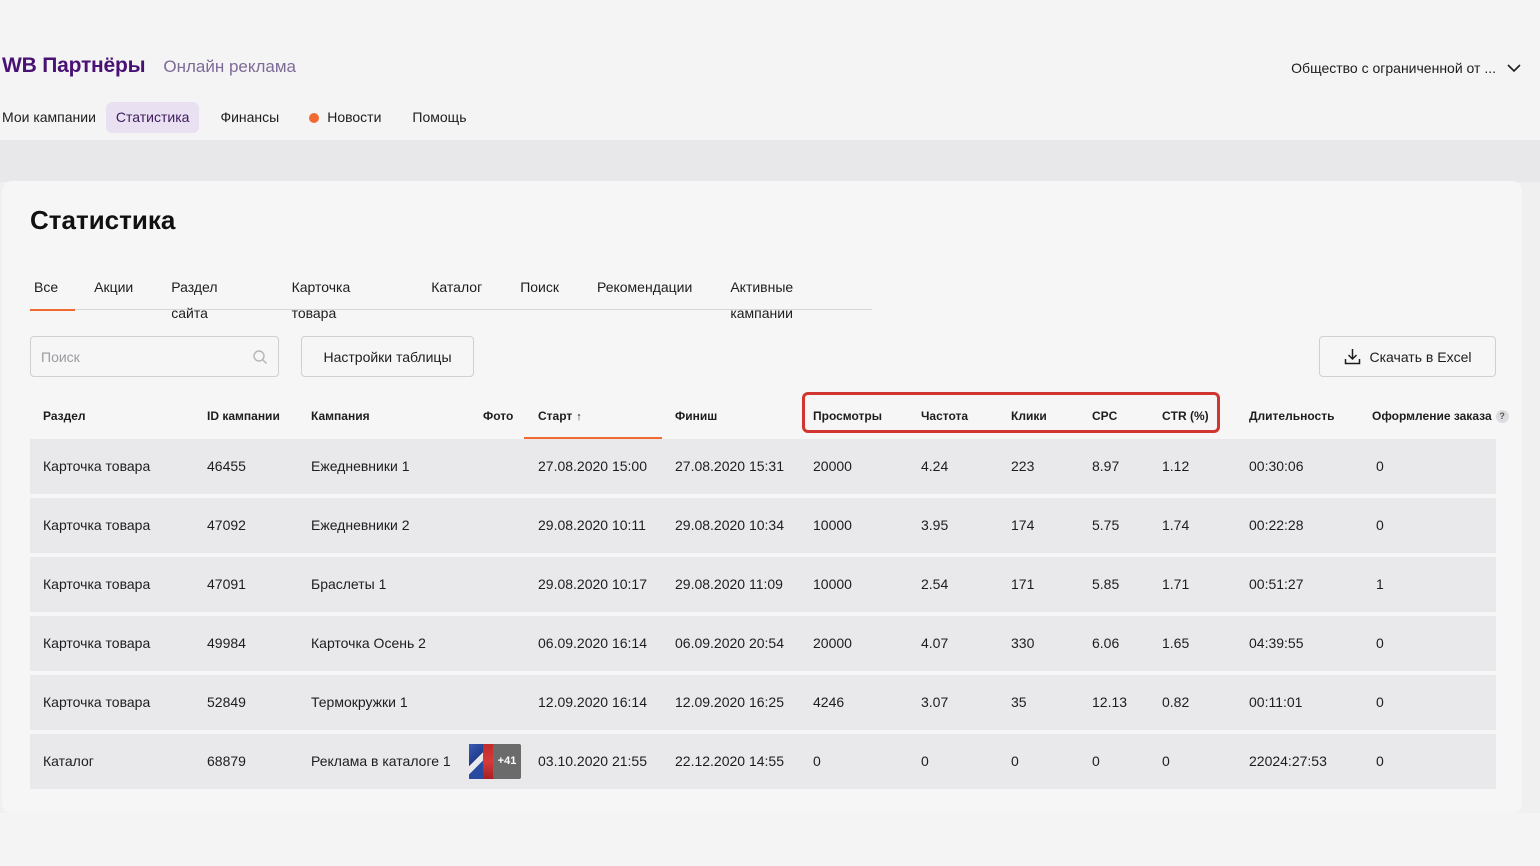  Describe the element at coordinates (1023, 584) in the screenshot. I see `cell-clicks: 171` at that location.